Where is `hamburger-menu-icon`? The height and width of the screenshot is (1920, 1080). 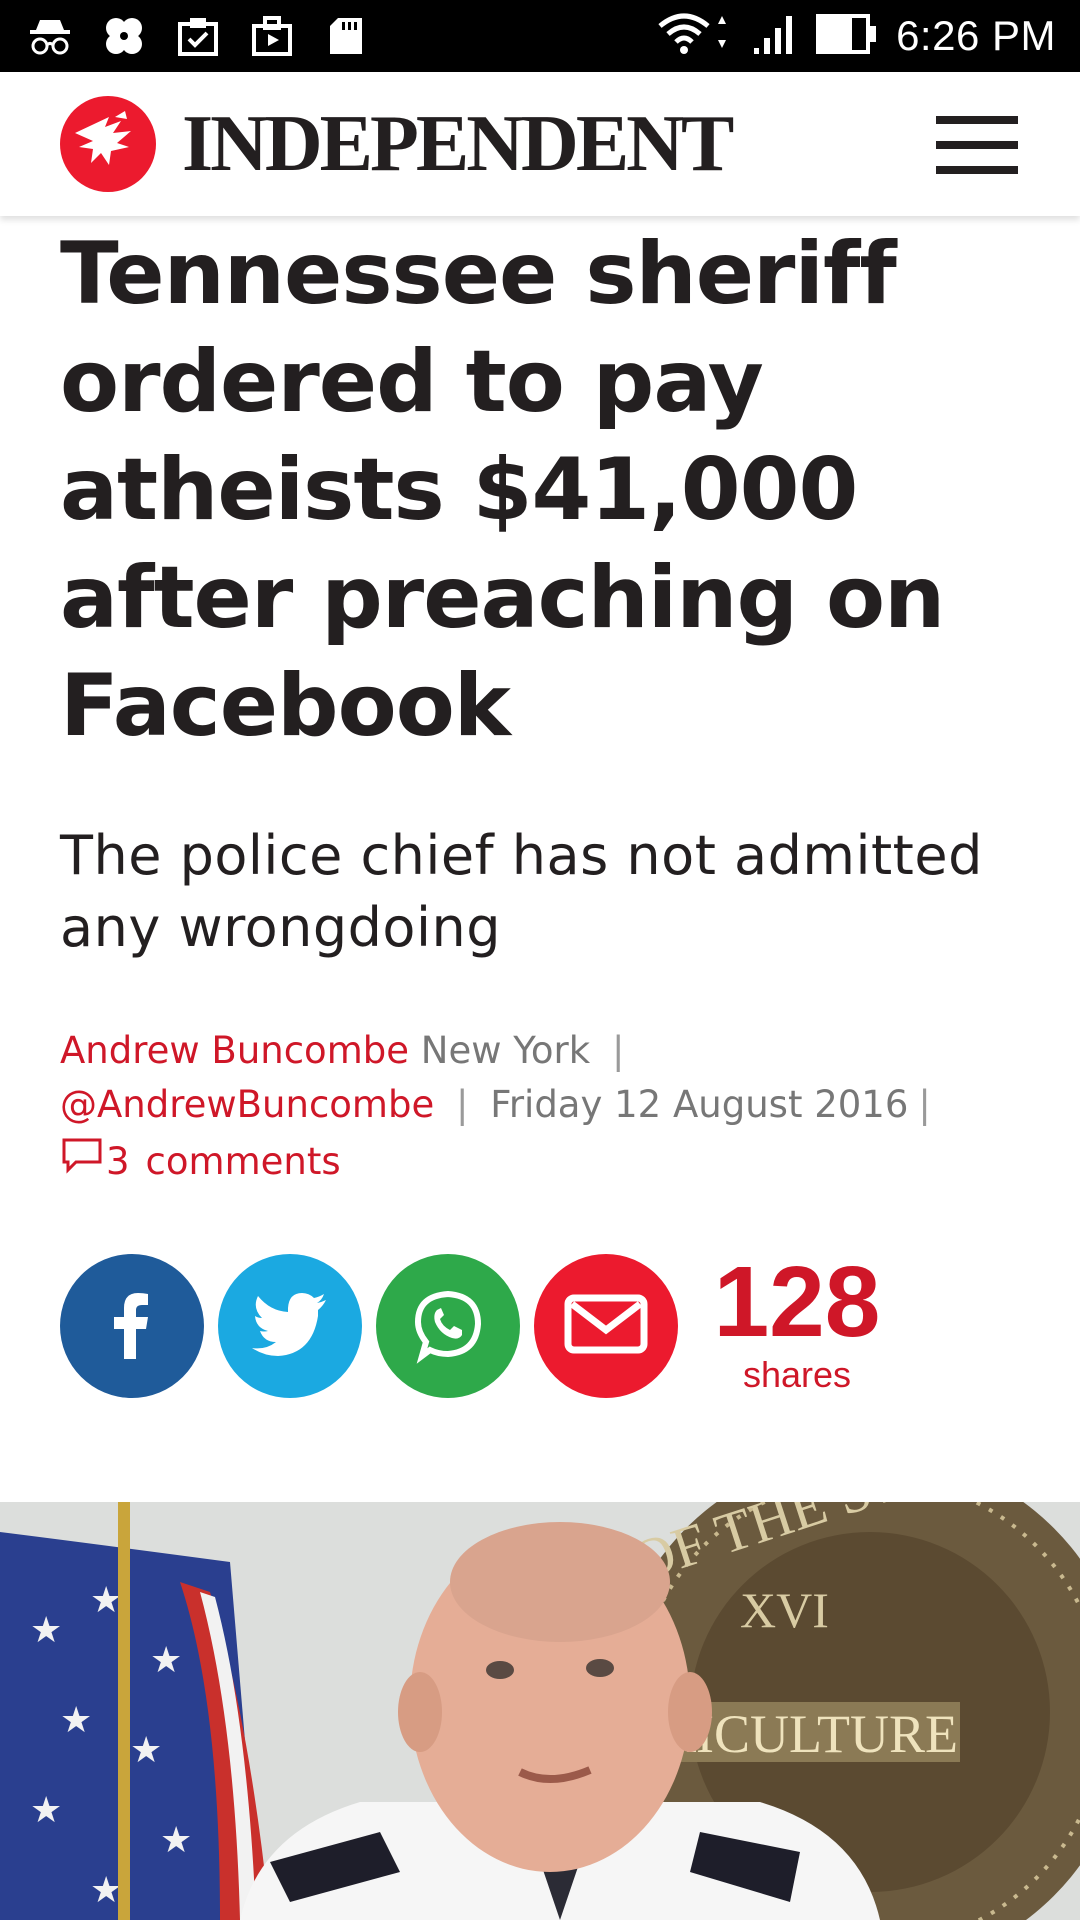
hamburger-menu-icon is located at coordinates (977, 145).